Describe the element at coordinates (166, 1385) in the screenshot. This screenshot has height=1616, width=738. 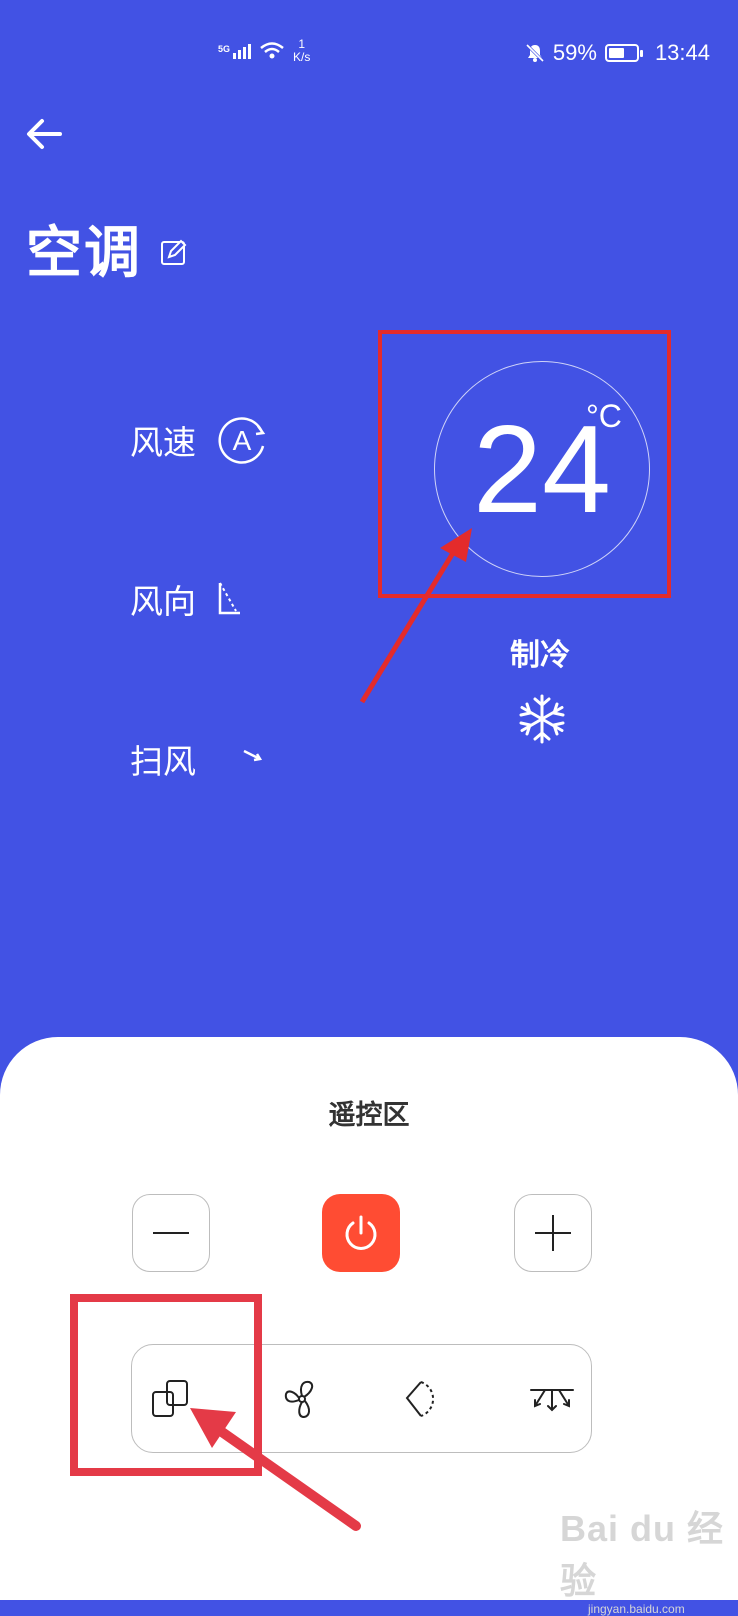
I see `annotation-highlight-box` at that location.